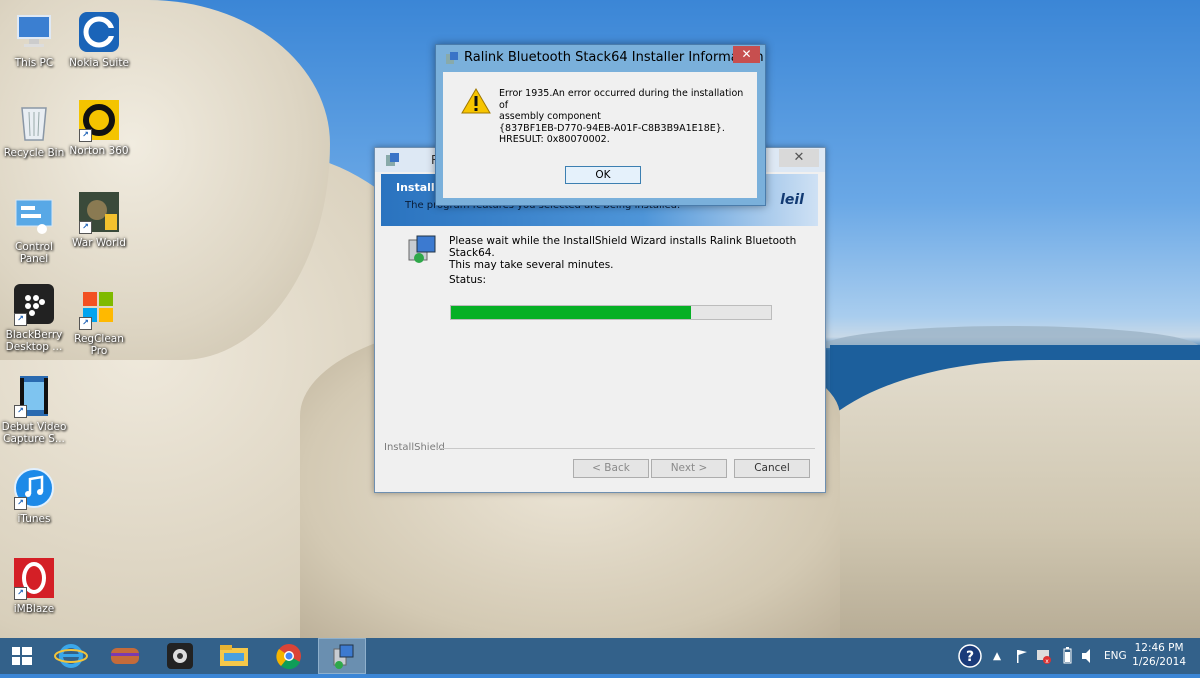  Describe the element at coordinates (554, 139) in the screenshot. I see `error-message-line: HRESULT: 0x80070002.` at that location.